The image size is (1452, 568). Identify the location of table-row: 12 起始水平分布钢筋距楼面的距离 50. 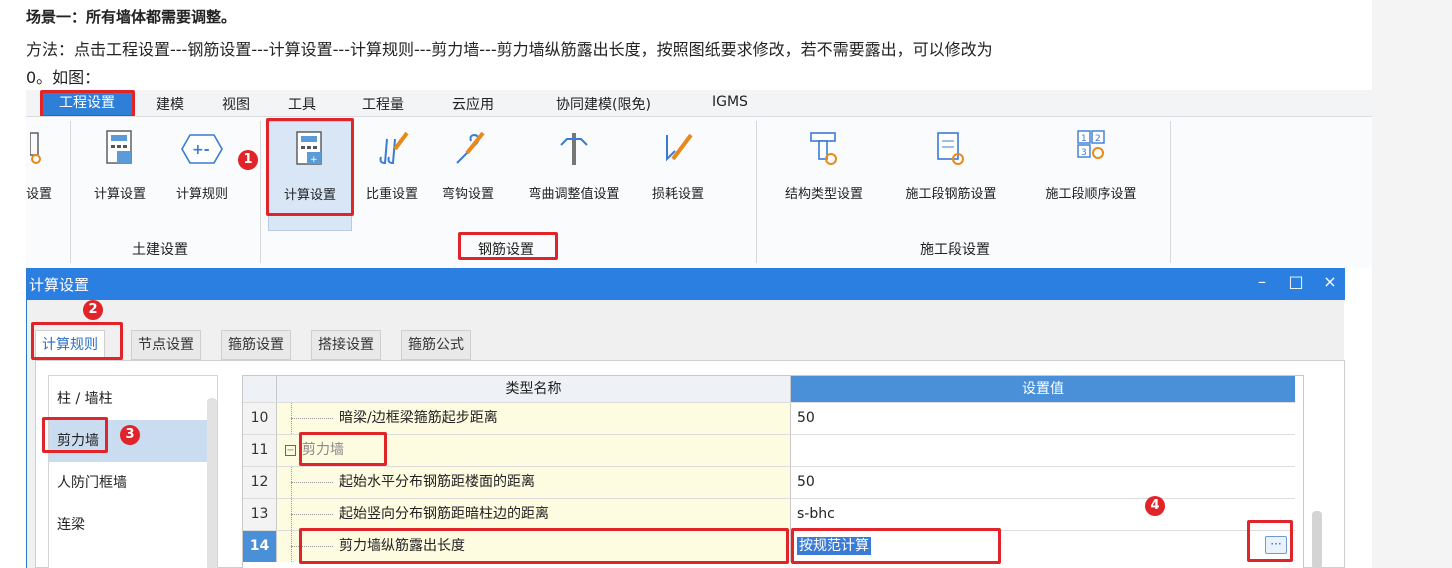
(769, 482).